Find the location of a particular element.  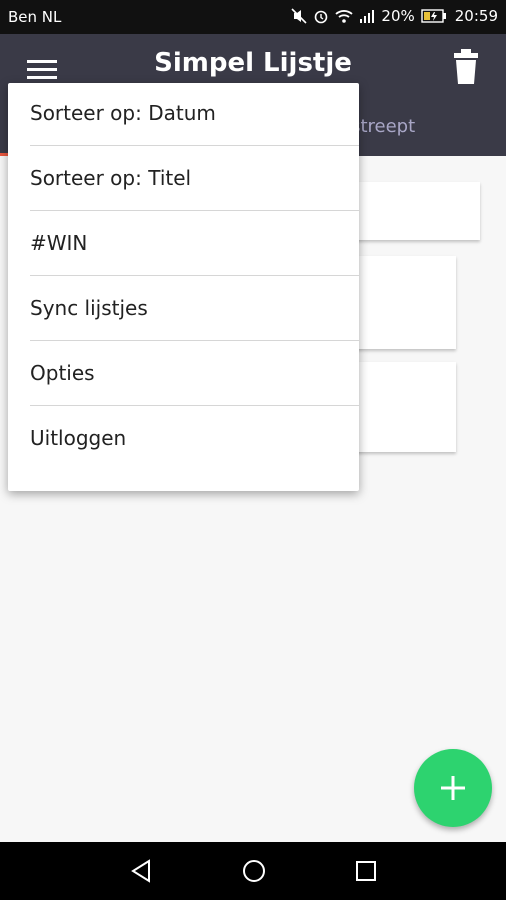

menu-item-label: Sorteer op: Titel is located at coordinates (111, 178).